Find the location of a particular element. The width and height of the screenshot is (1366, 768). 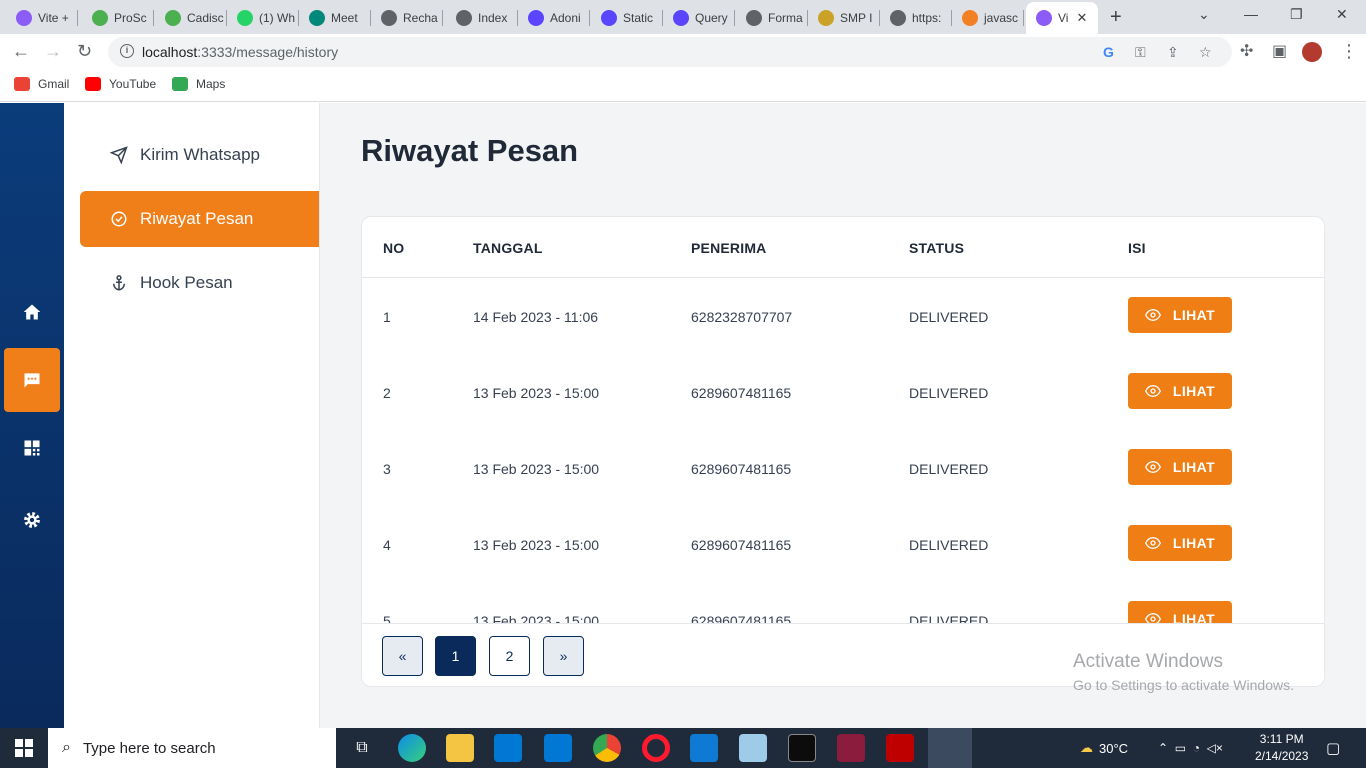

url-text: localhost:3333/message/history is located at coordinates (240, 52).